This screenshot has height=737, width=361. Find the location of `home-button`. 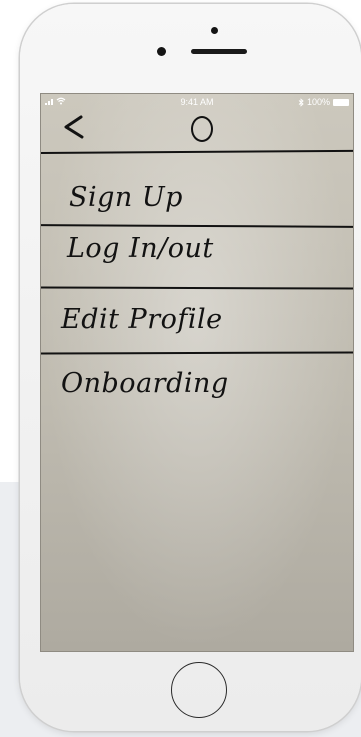

home-button is located at coordinates (199, 690).